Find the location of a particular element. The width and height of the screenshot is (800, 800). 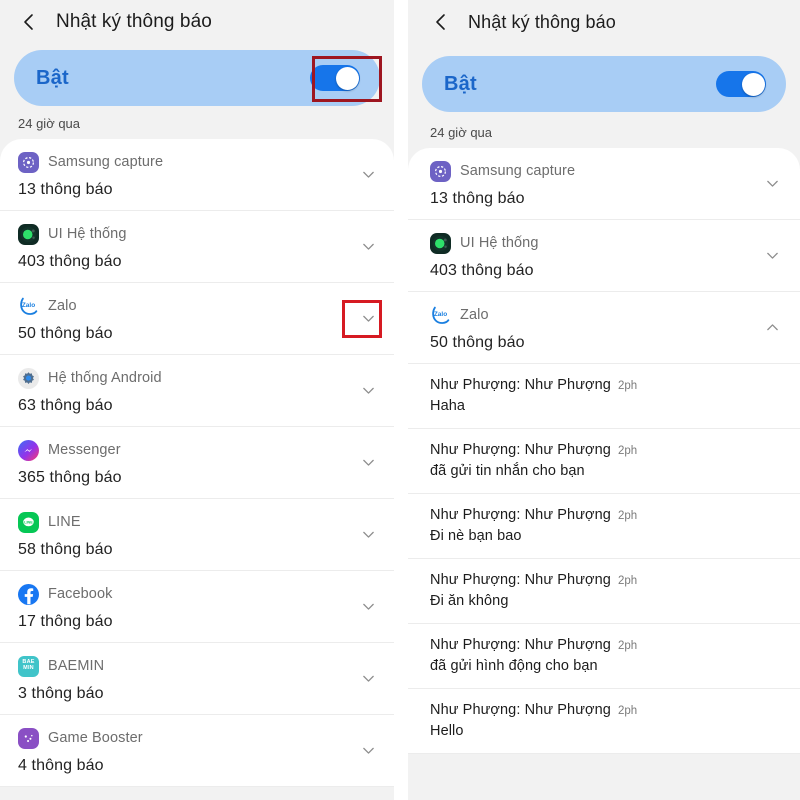

app-row-head: Hệ thống Android is located at coordinates (182, 378).